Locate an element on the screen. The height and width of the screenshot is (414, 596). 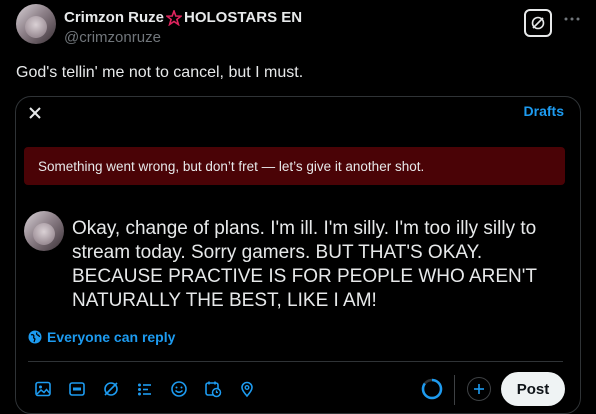
compose-toolbar is located at coordinates (145, 389).